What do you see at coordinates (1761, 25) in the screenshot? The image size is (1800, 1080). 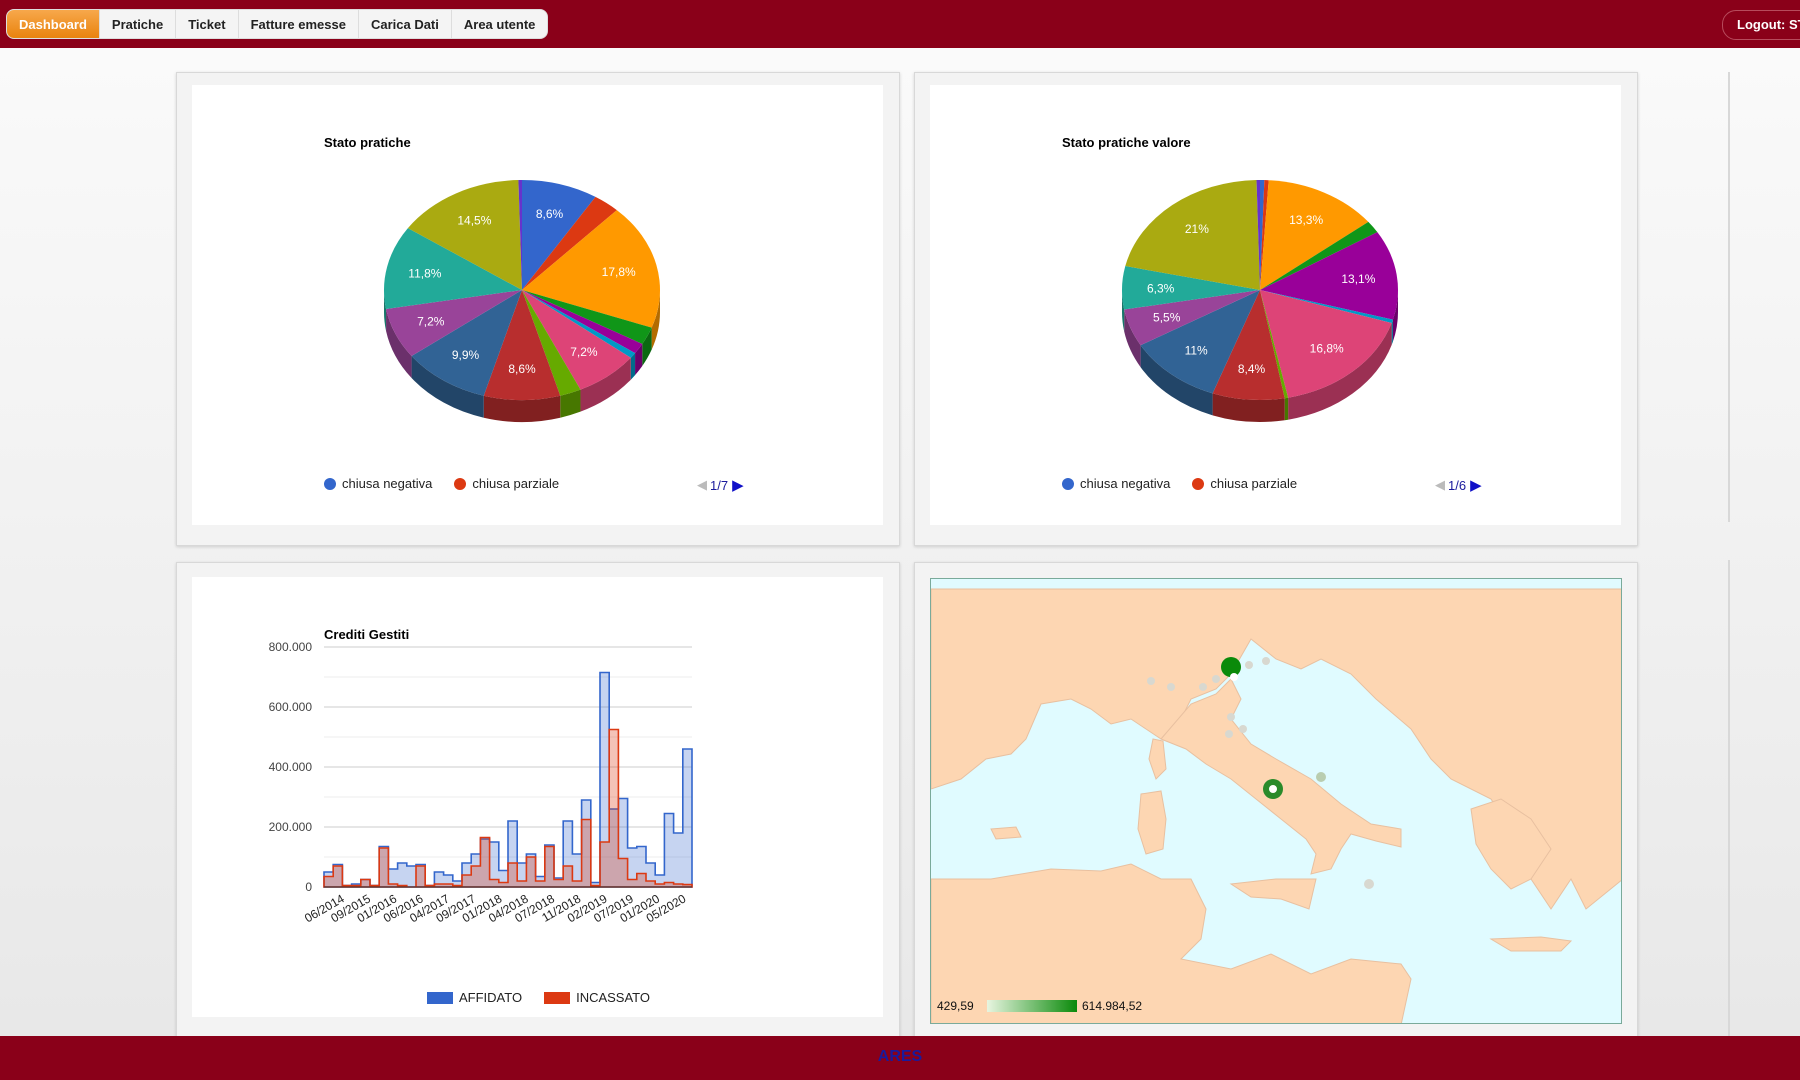 I see `logout-button: Logout: ST` at bounding box center [1761, 25].